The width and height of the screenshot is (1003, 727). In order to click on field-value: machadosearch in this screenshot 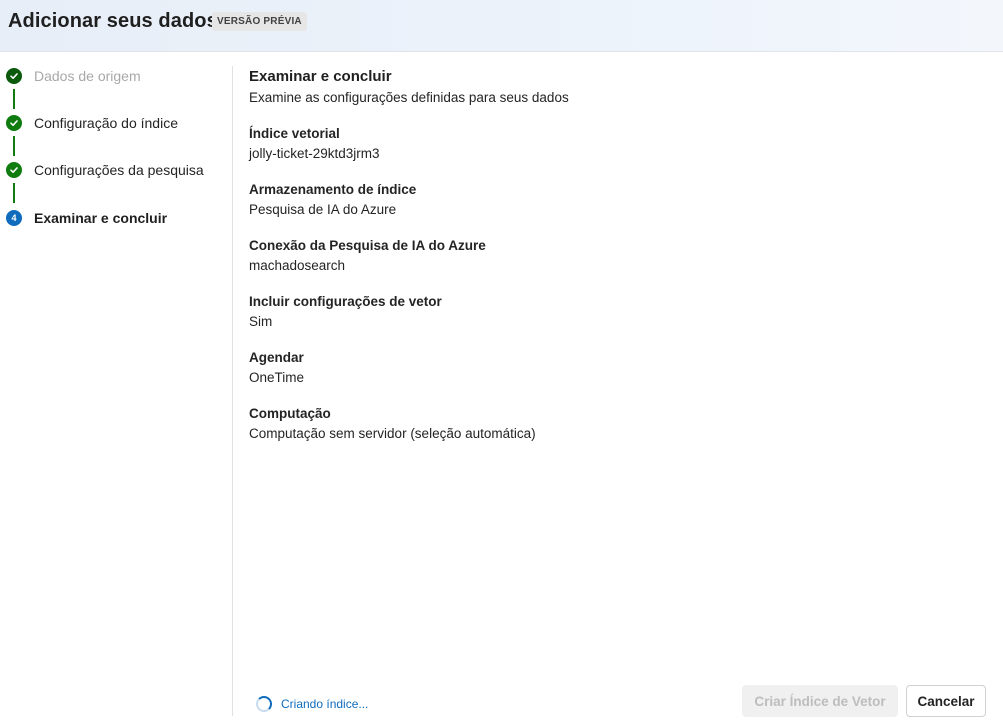, I will do `click(297, 265)`.